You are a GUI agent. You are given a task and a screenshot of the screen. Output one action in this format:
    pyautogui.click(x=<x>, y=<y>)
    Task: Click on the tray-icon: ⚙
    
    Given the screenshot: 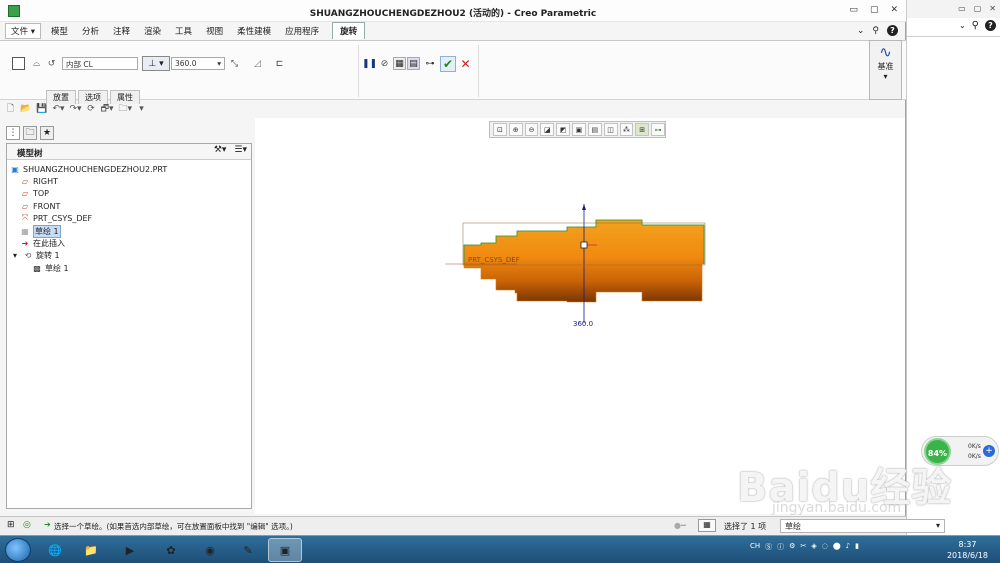 What is the action you would take?
    pyautogui.click(x=792, y=547)
    